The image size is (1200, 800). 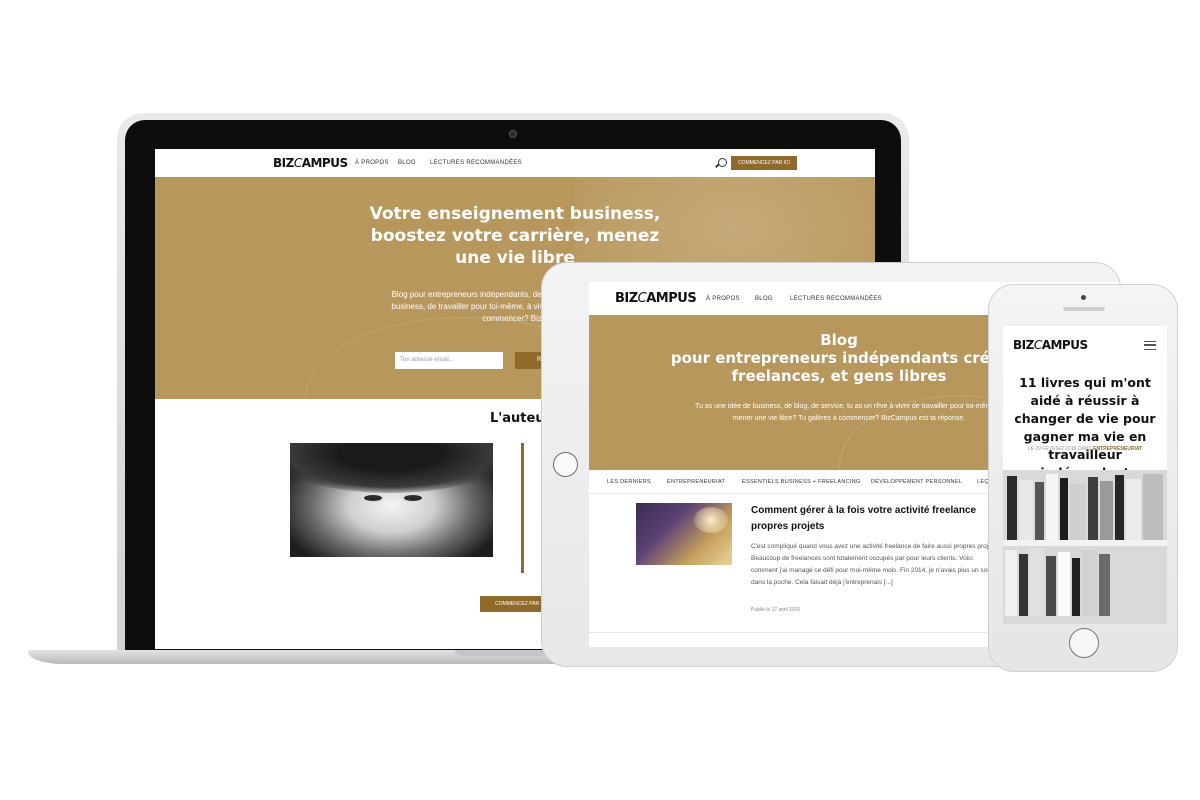 What do you see at coordinates (629, 482) in the screenshot?
I see `tab-les-derniers: LES DERNIERS` at bounding box center [629, 482].